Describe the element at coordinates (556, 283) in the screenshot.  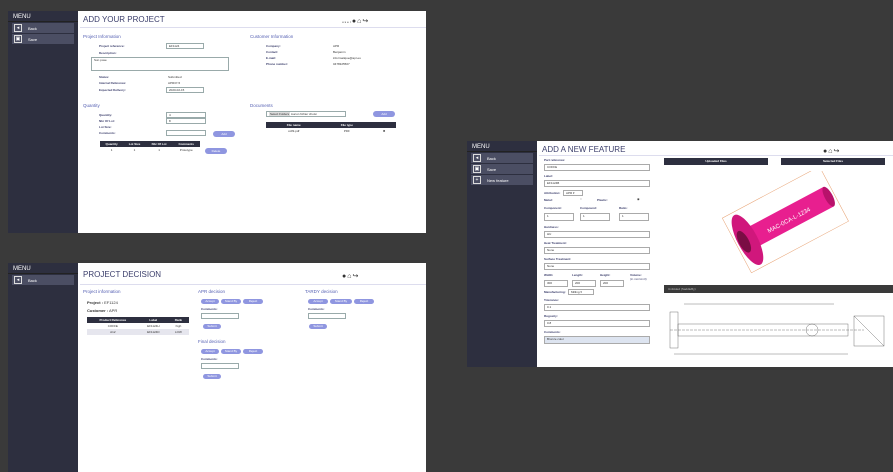
I see `width-input: 300` at that location.